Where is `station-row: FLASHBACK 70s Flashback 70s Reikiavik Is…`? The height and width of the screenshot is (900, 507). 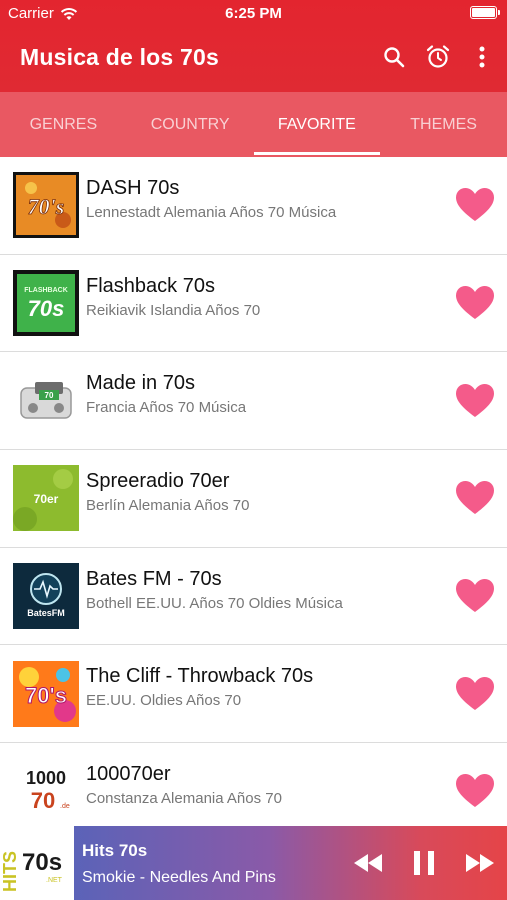
station-row: FLASHBACK 70s Flashback 70s Reikiavik Is… is located at coordinates (253, 303).